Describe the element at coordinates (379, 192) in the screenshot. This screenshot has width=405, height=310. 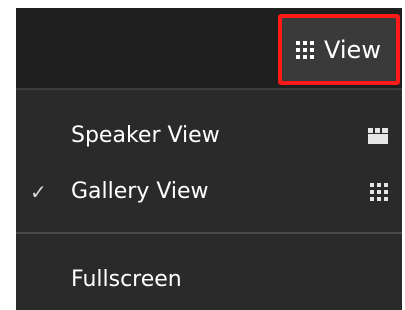
I see `gallery-view-icon` at that location.